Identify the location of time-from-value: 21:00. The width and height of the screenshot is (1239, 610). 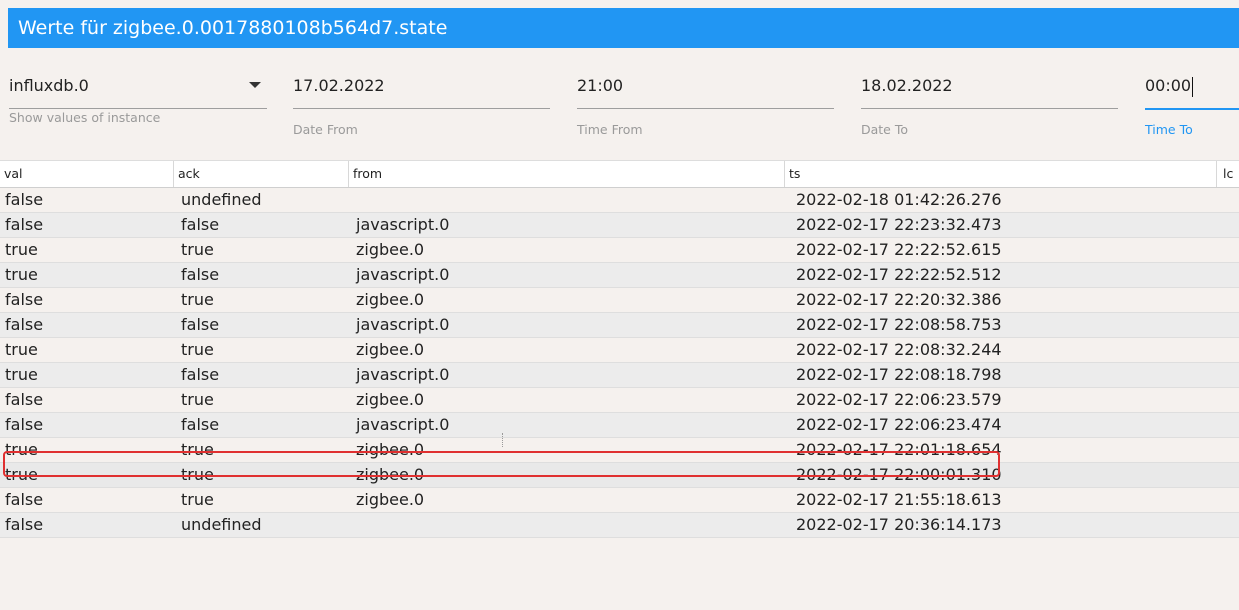
(600, 85).